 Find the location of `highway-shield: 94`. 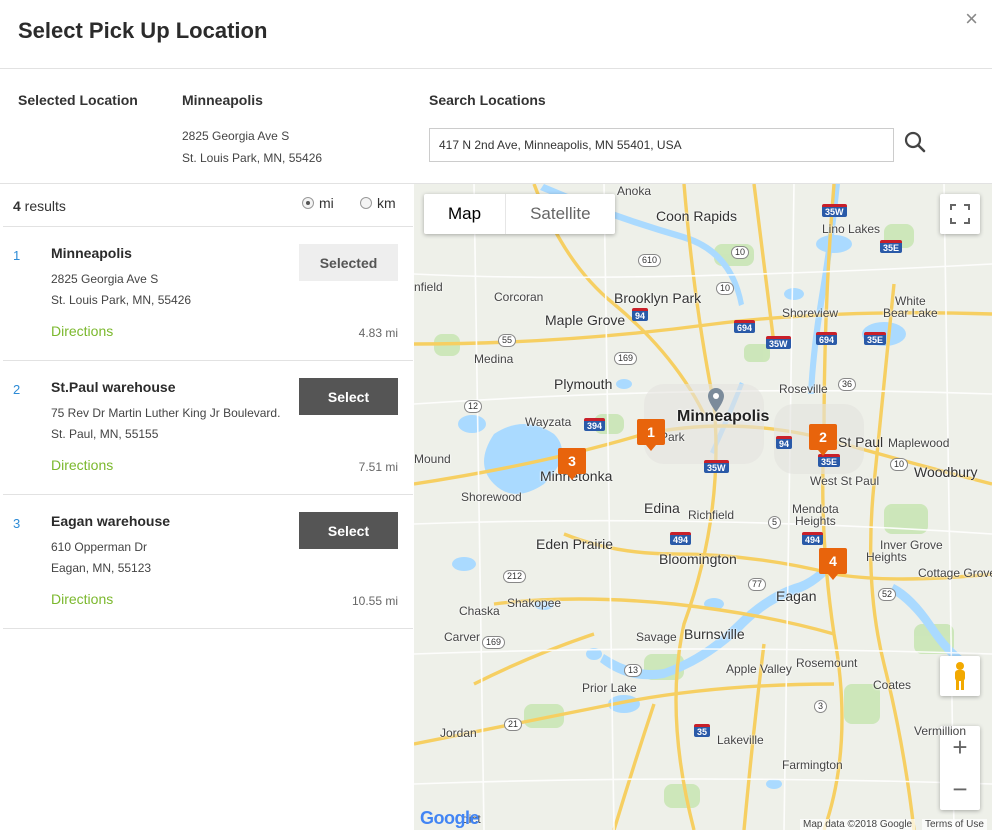

highway-shield: 94 is located at coordinates (784, 442).